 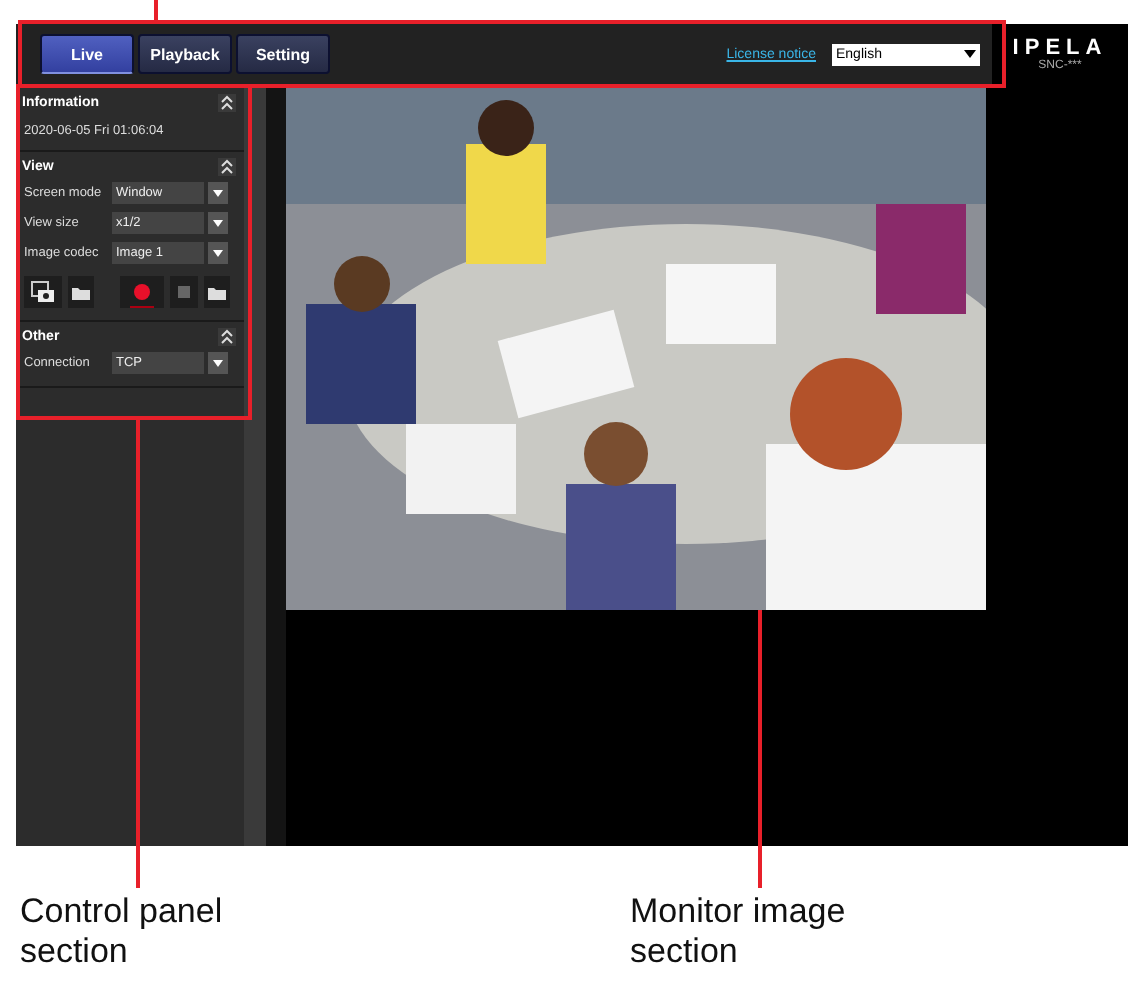 What do you see at coordinates (87, 54) in the screenshot?
I see `tab: Live` at bounding box center [87, 54].